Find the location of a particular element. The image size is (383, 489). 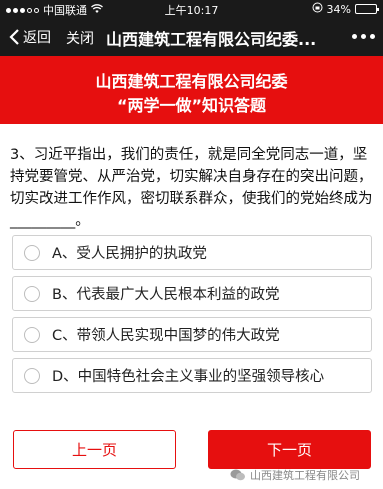

option-label: A、受人民拥护的执政党 is located at coordinates (129, 254).